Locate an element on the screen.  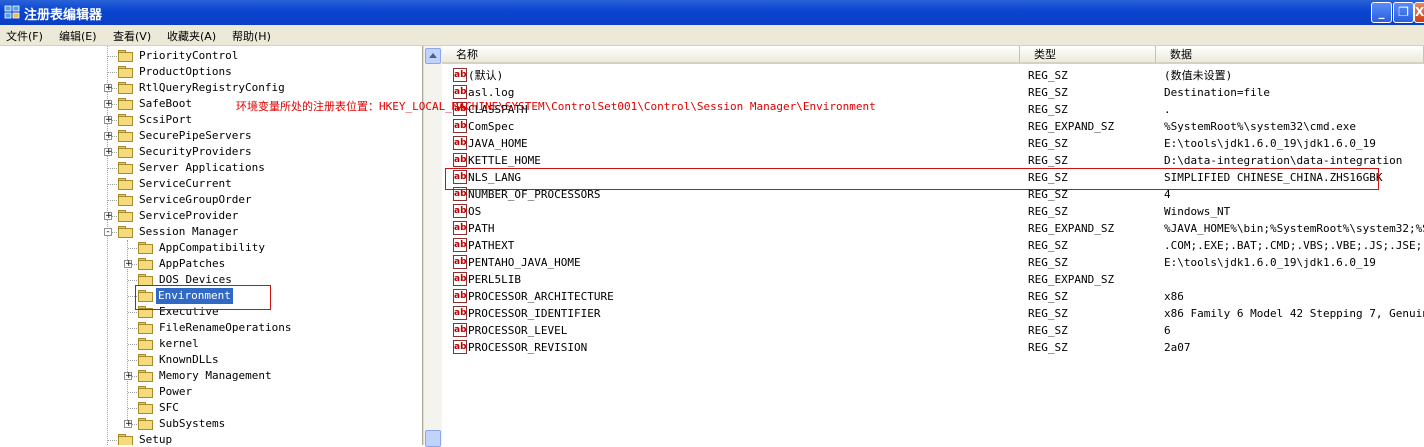
restore-button: ❐ is located at coordinates (1403, 12).